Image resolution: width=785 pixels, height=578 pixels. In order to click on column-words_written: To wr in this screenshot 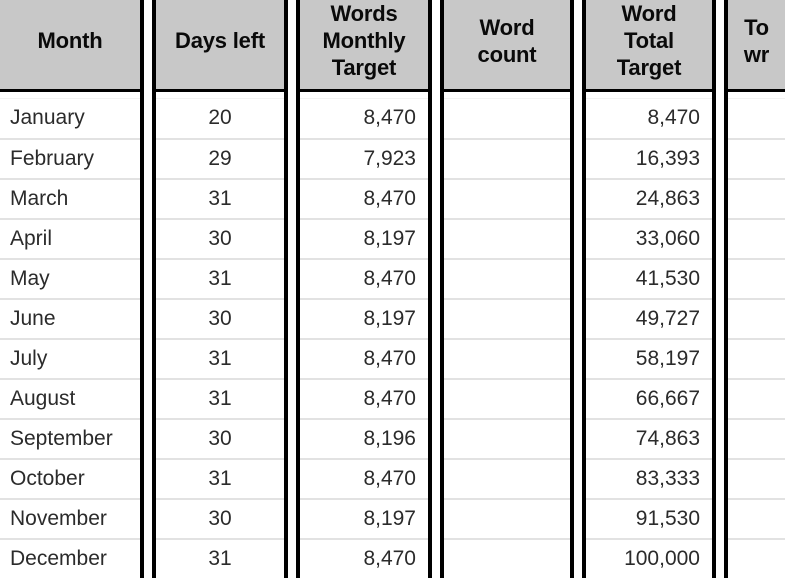, I will do `click(754, 289)`.